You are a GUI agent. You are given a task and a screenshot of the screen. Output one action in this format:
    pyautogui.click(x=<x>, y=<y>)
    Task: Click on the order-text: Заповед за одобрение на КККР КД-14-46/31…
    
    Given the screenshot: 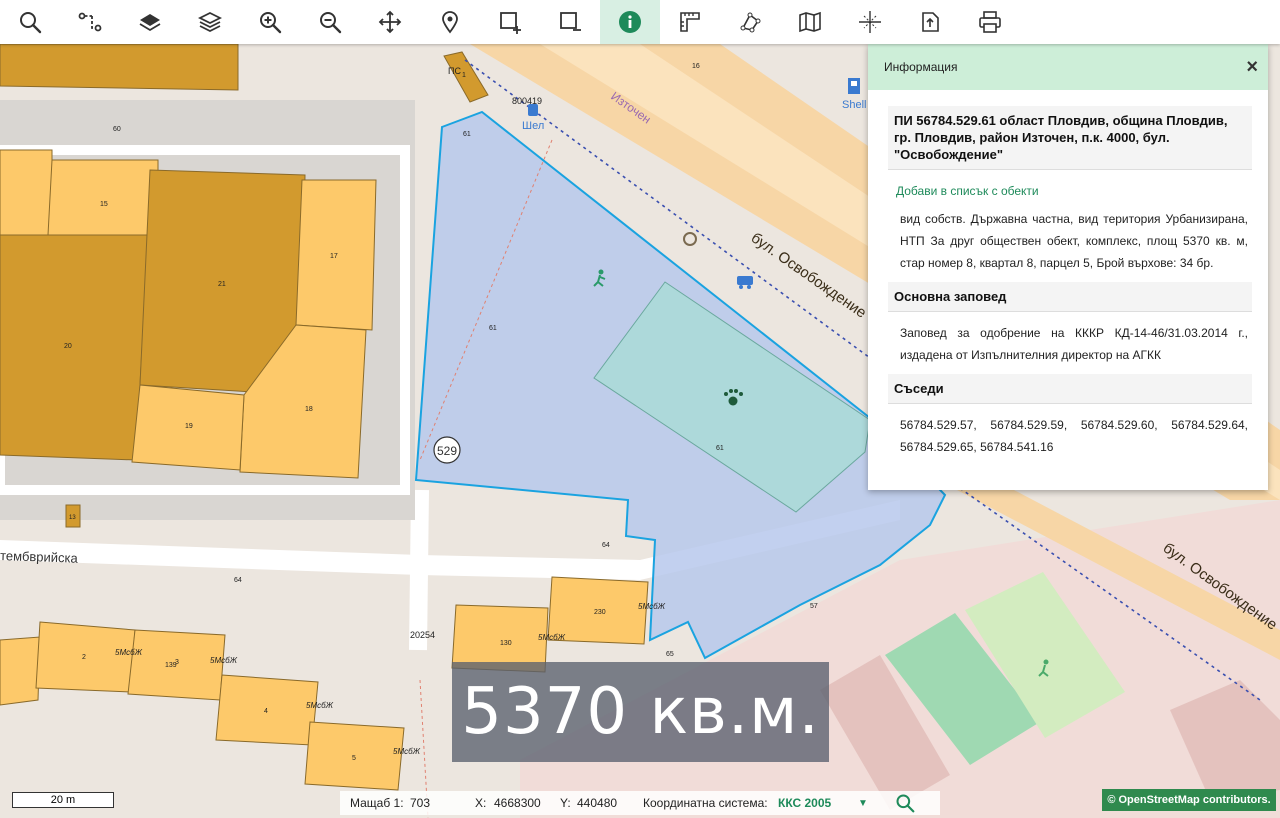 What is the action you would take?
    pyautogui.click(x=1074, y=344)
    